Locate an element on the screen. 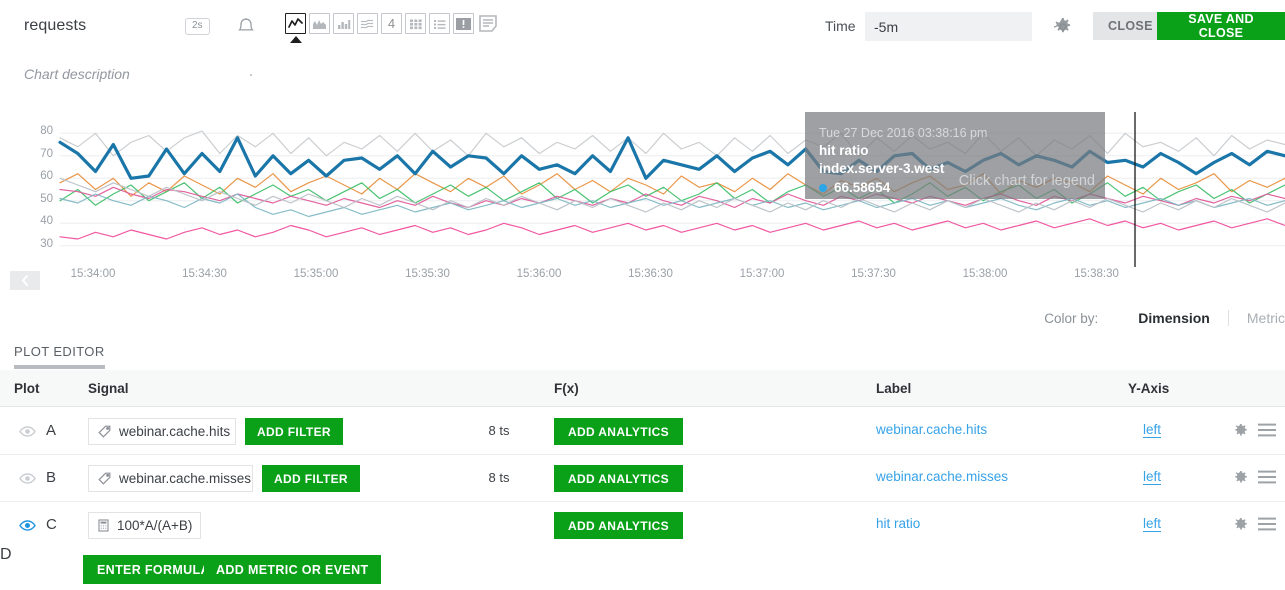 The width and height of the screenshot is (1285, 590). heatmap-lines-icon is located at coordinates (367, 23).